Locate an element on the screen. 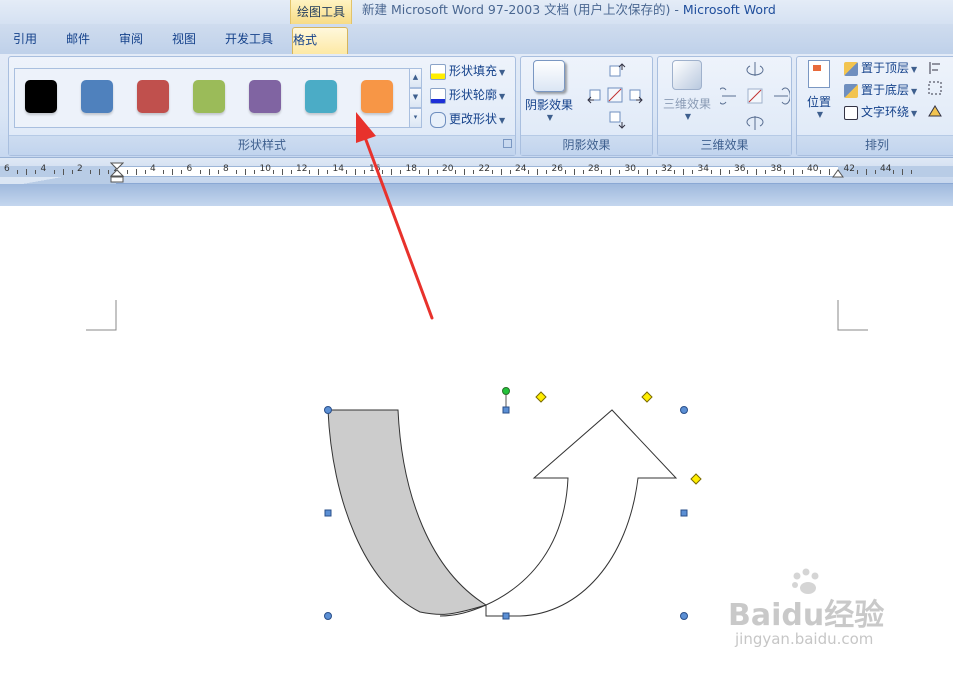 This screenshot has height=674, width=953. page-corner-mark-right is located at coordinates (852, 315).